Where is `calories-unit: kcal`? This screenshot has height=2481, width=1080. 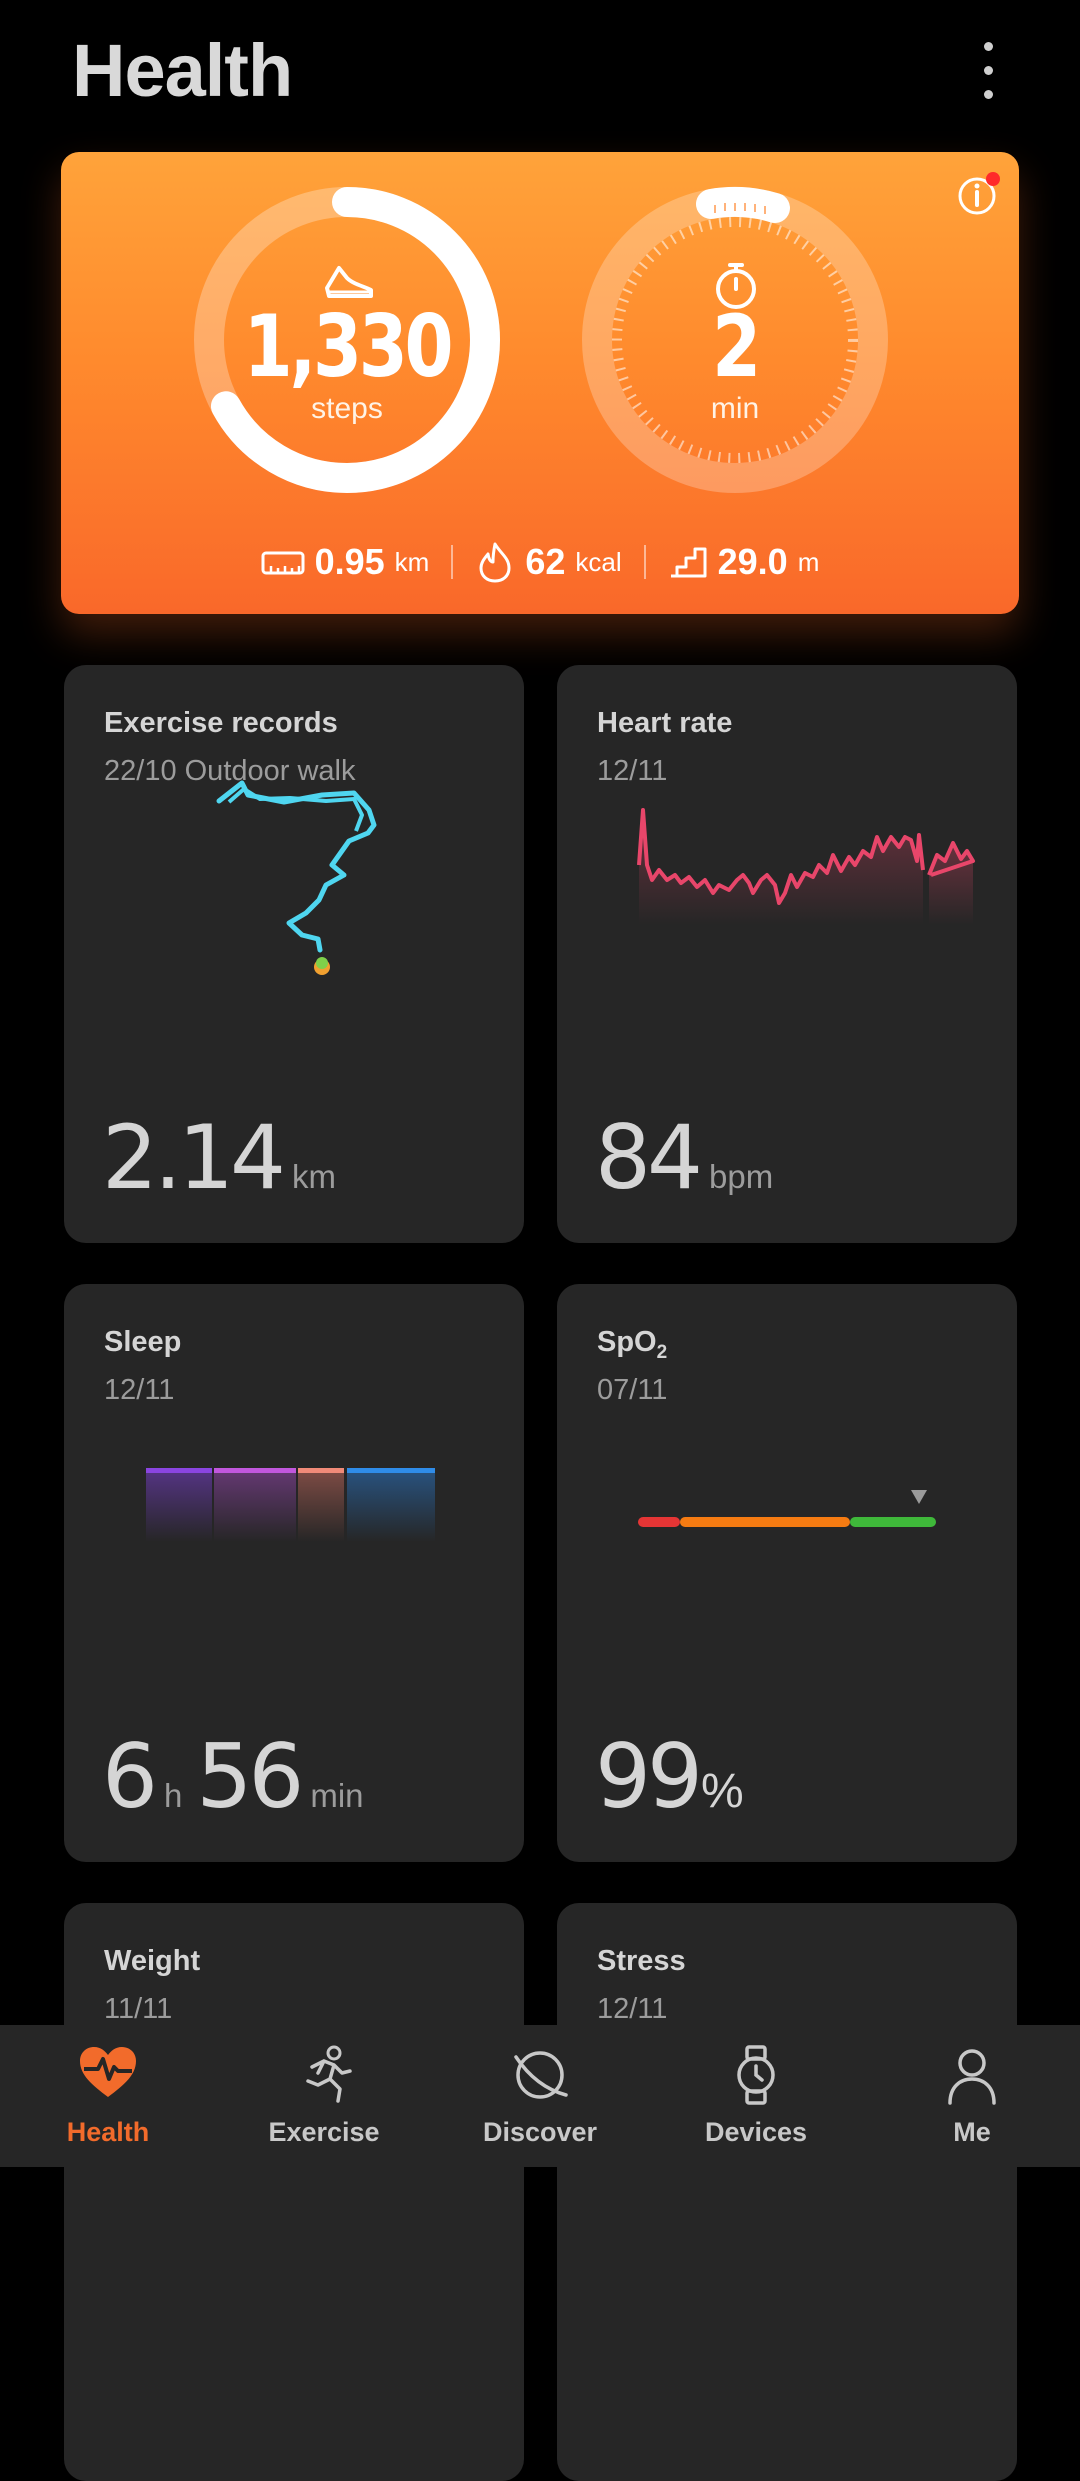 calories-unit: kcal is located at coordinates (598, 561).